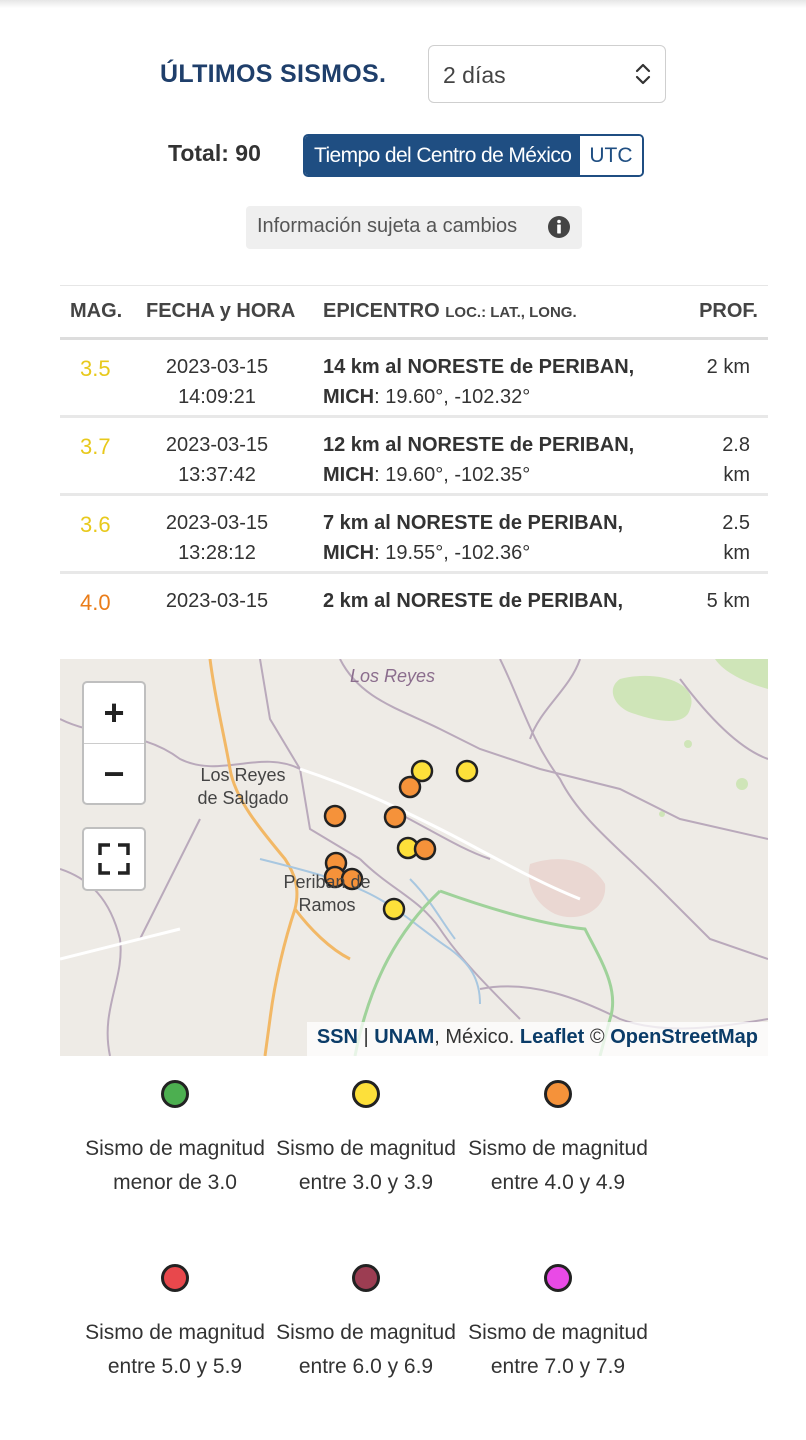 This screenshot has width=806, height=1440. I want to click on row-coords: : 19.60°, -102.35°, so click(452, 475).